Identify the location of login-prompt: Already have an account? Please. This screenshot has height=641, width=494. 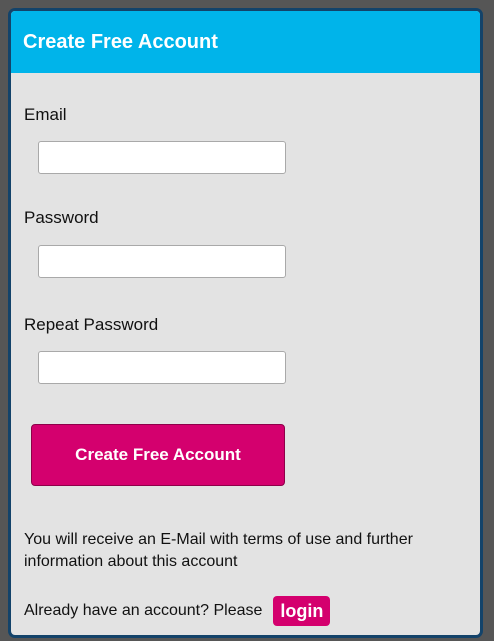
(143, 610).